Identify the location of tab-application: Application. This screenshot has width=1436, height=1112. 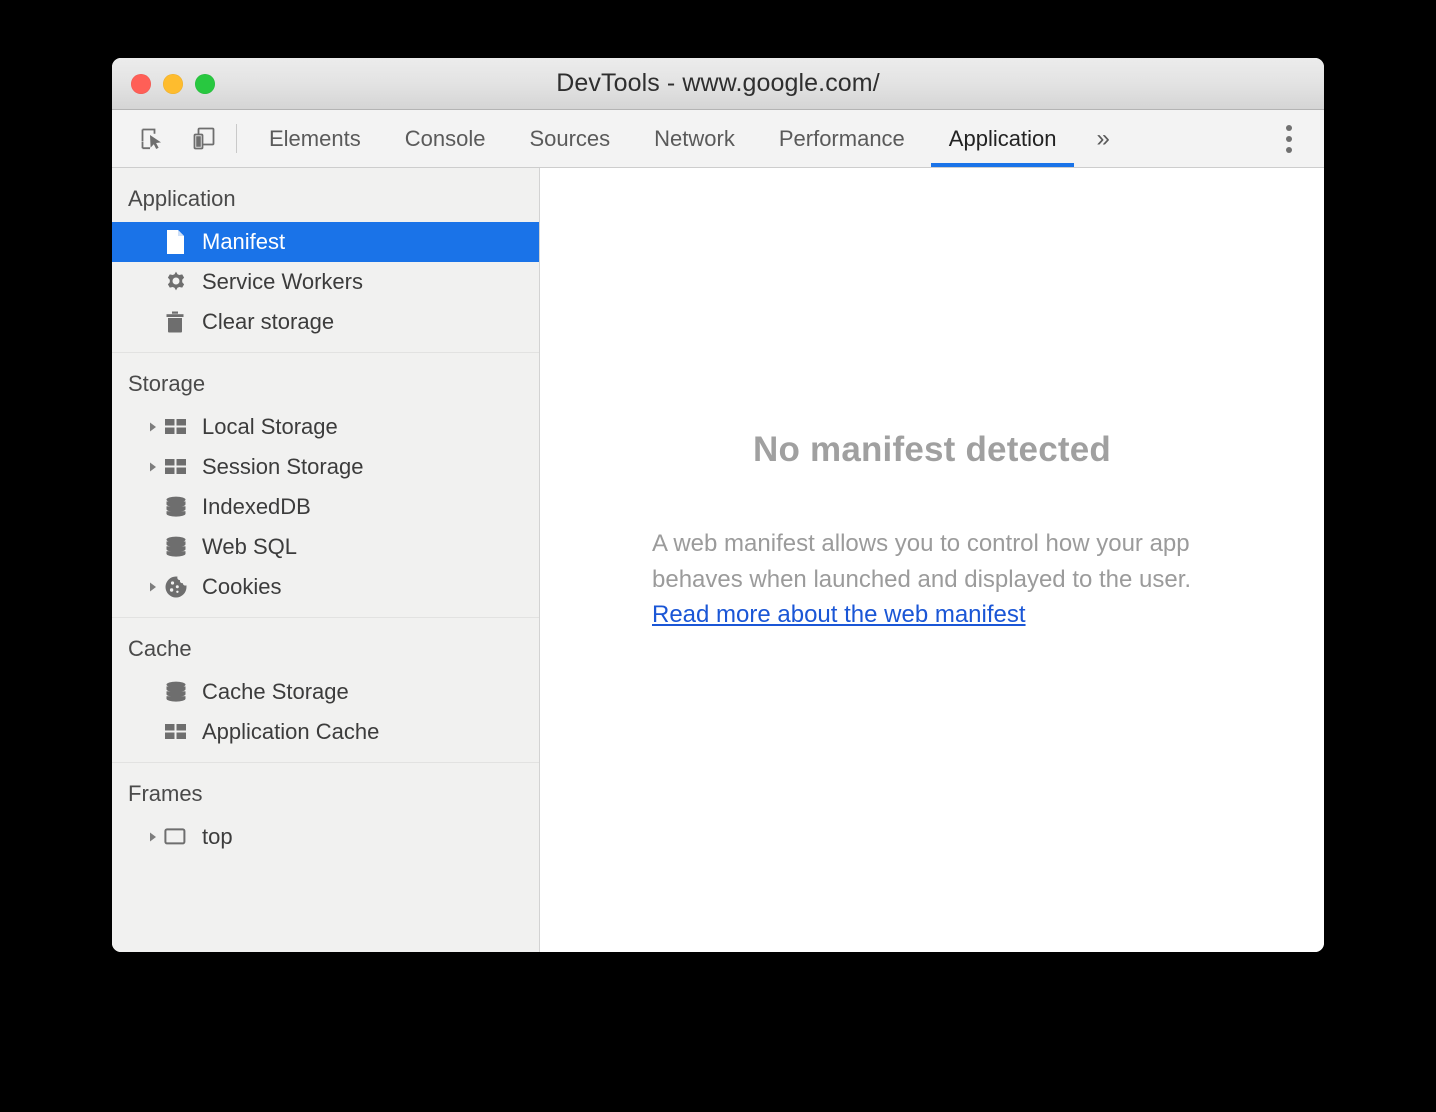
(1003, 138).